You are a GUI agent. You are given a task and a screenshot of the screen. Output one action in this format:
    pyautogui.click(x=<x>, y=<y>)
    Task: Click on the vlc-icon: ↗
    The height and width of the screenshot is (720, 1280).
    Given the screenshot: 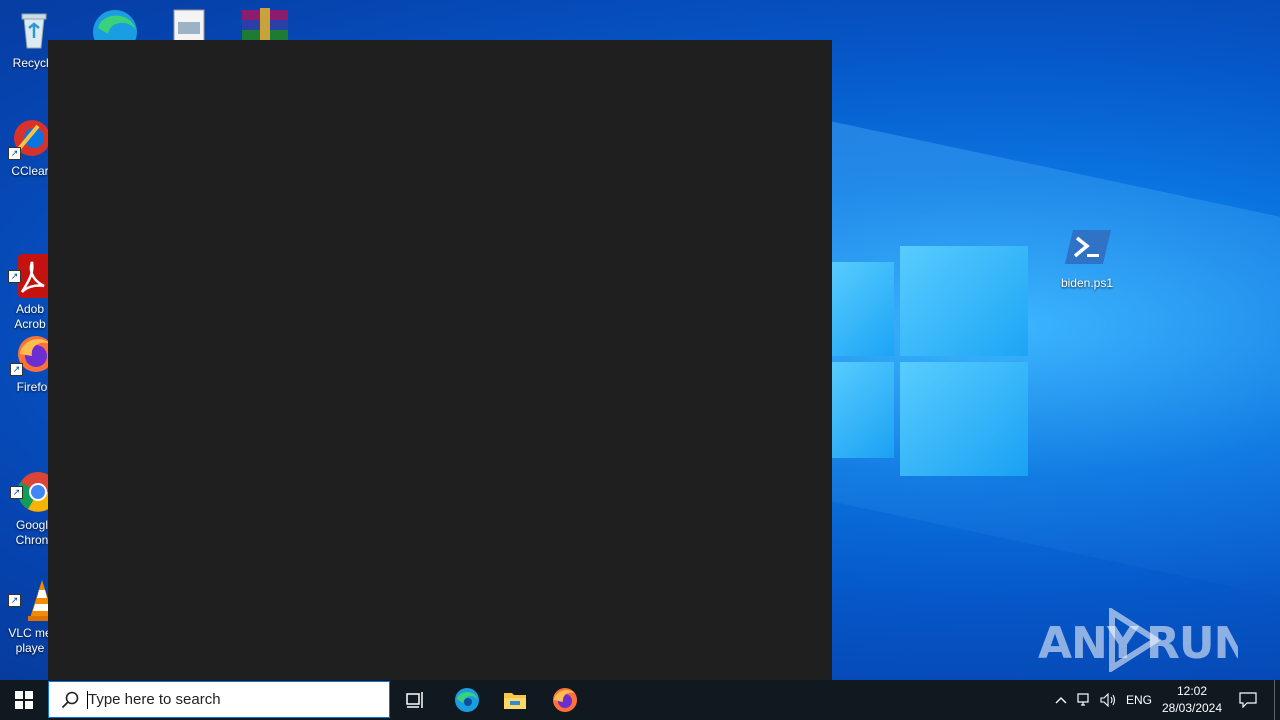 What is the action you would take?
    pyautogui.click(x=32, y=592)
    